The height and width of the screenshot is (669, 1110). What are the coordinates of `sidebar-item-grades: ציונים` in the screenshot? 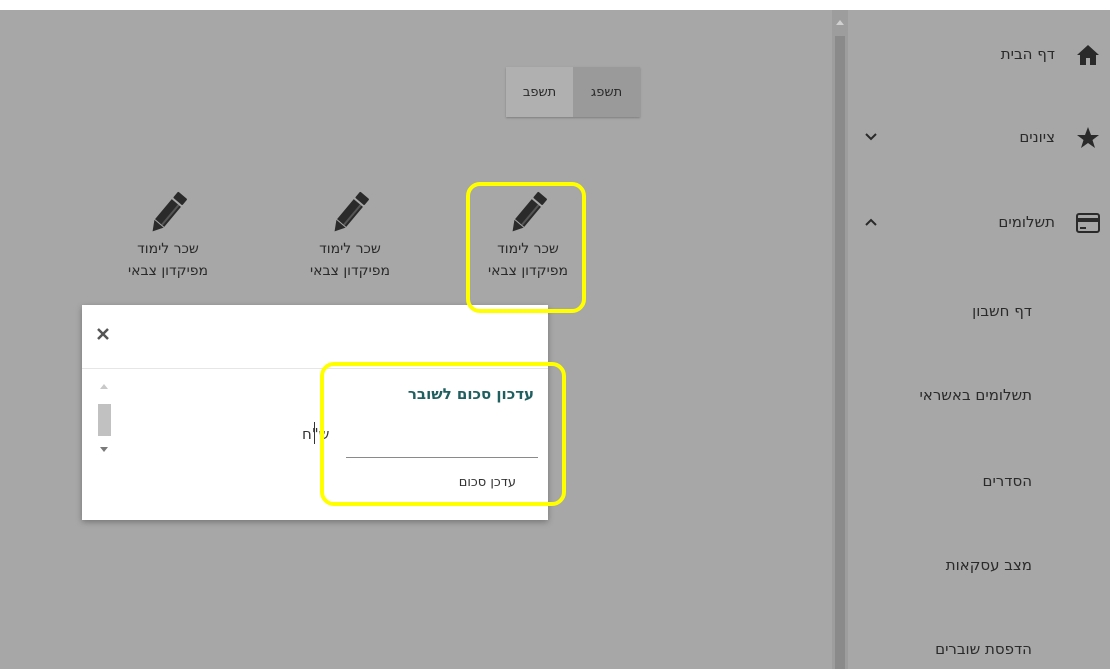 It's located at (979, 138).